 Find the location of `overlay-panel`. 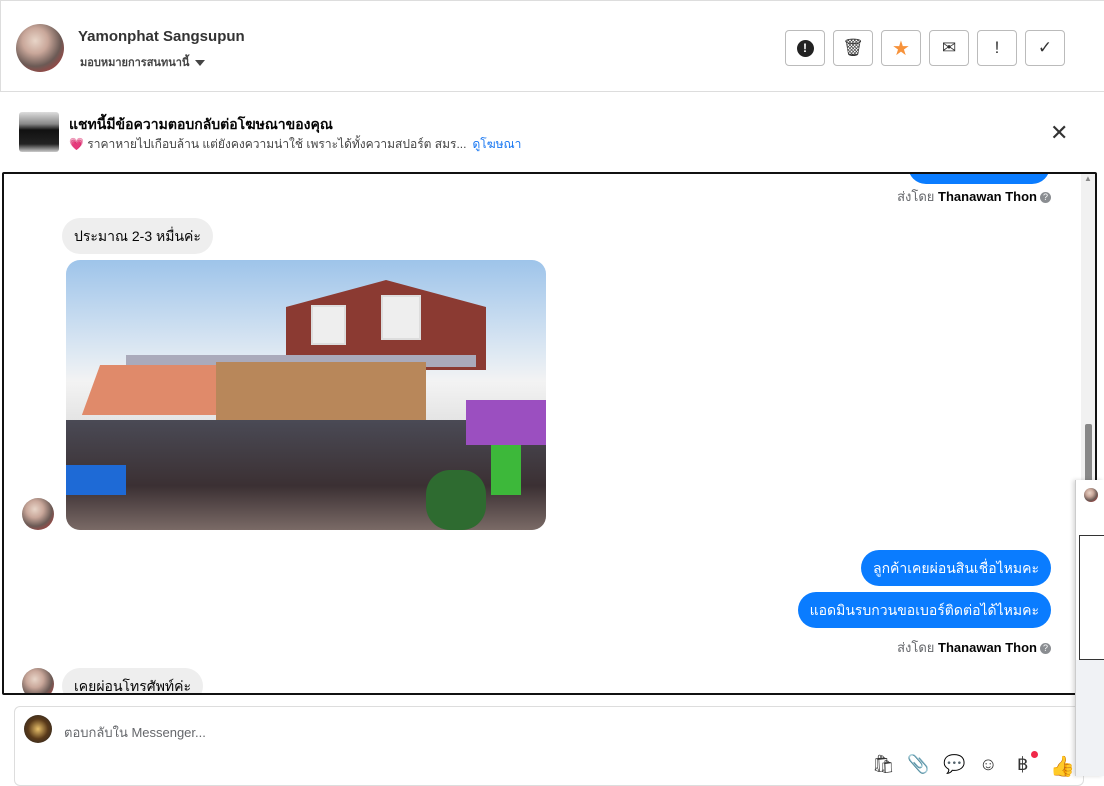

overlay-panel is located at coordinates (1090, 718).